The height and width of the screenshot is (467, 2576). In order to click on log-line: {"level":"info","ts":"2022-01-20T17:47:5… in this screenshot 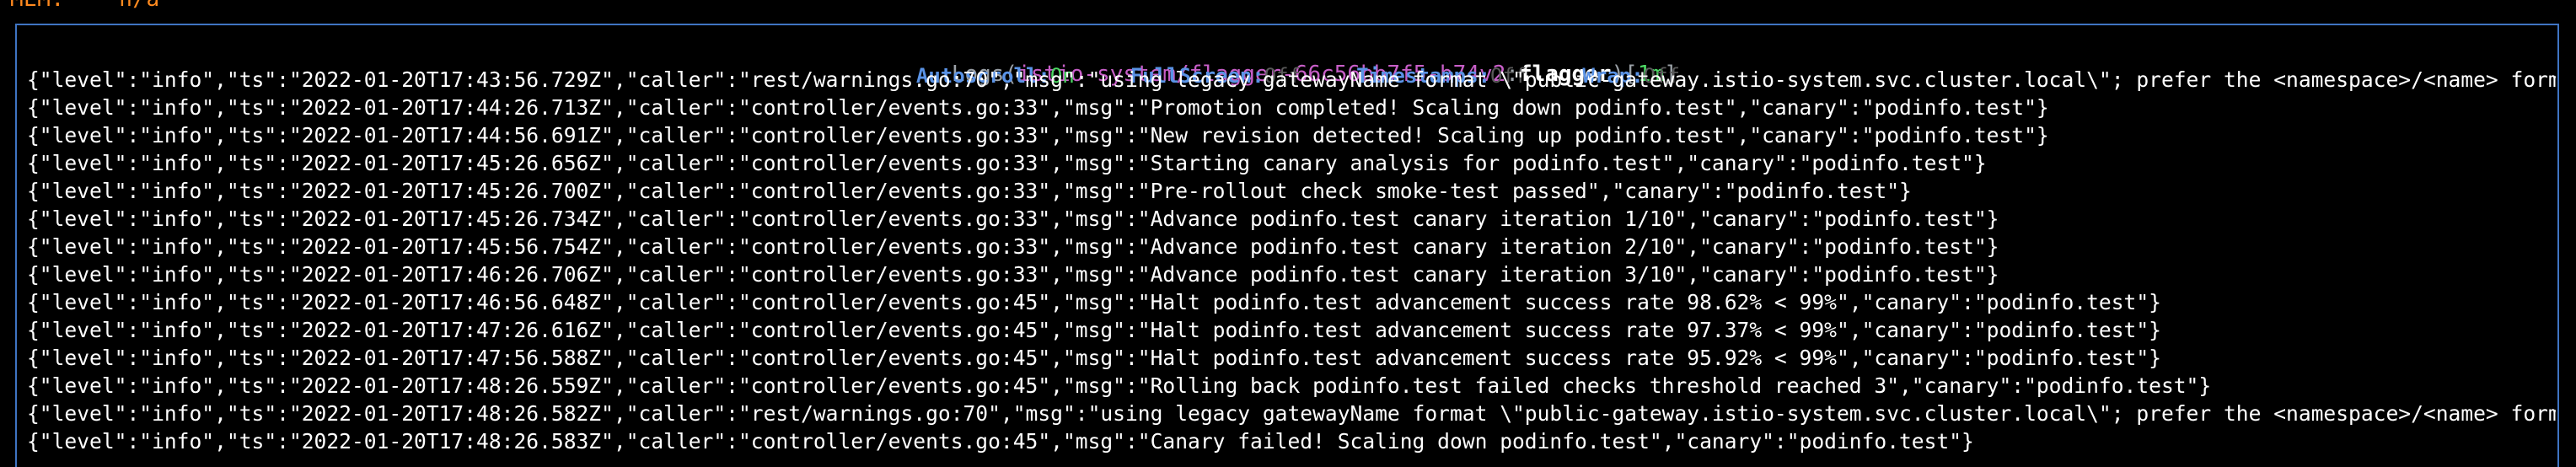, I will do `click(1094, 358)`.